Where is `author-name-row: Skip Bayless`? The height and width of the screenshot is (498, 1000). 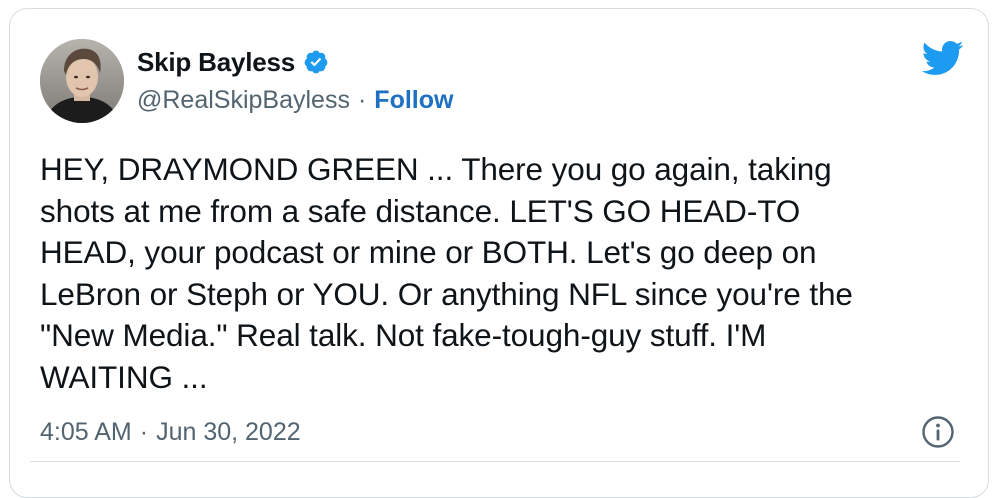 author-name-row: Skip Bayless is located at coordinates (233, 62).